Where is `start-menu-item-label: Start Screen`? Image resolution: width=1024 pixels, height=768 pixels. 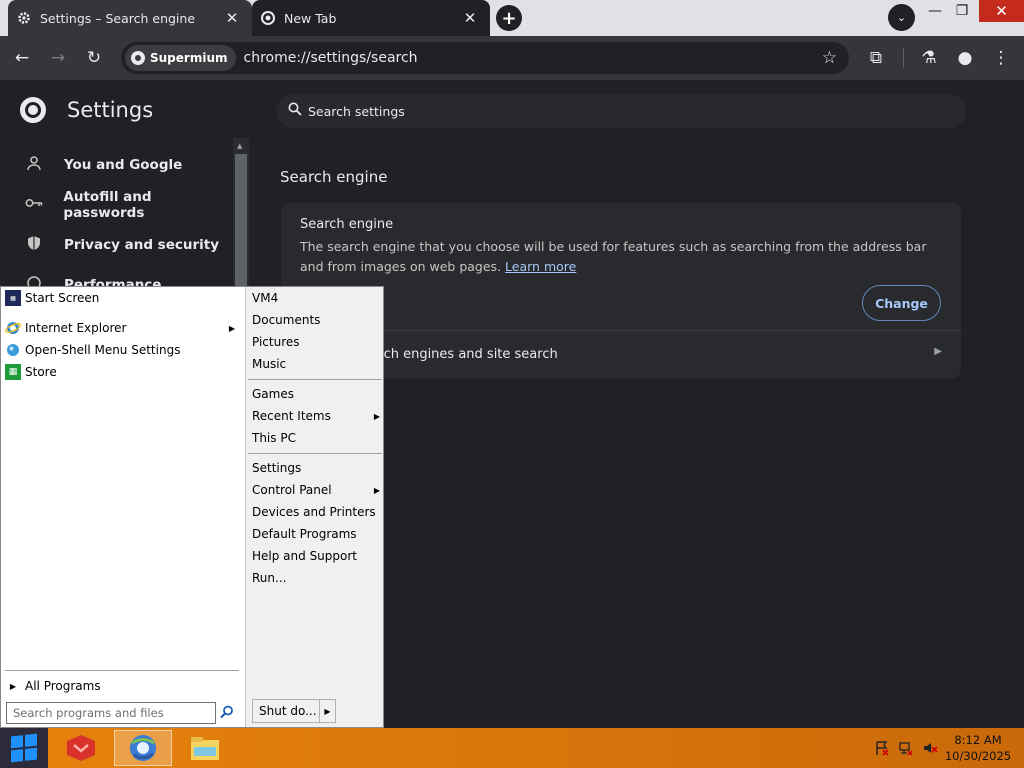
start-menu-item-label: Start Screen is located at coordinates (62, 298).